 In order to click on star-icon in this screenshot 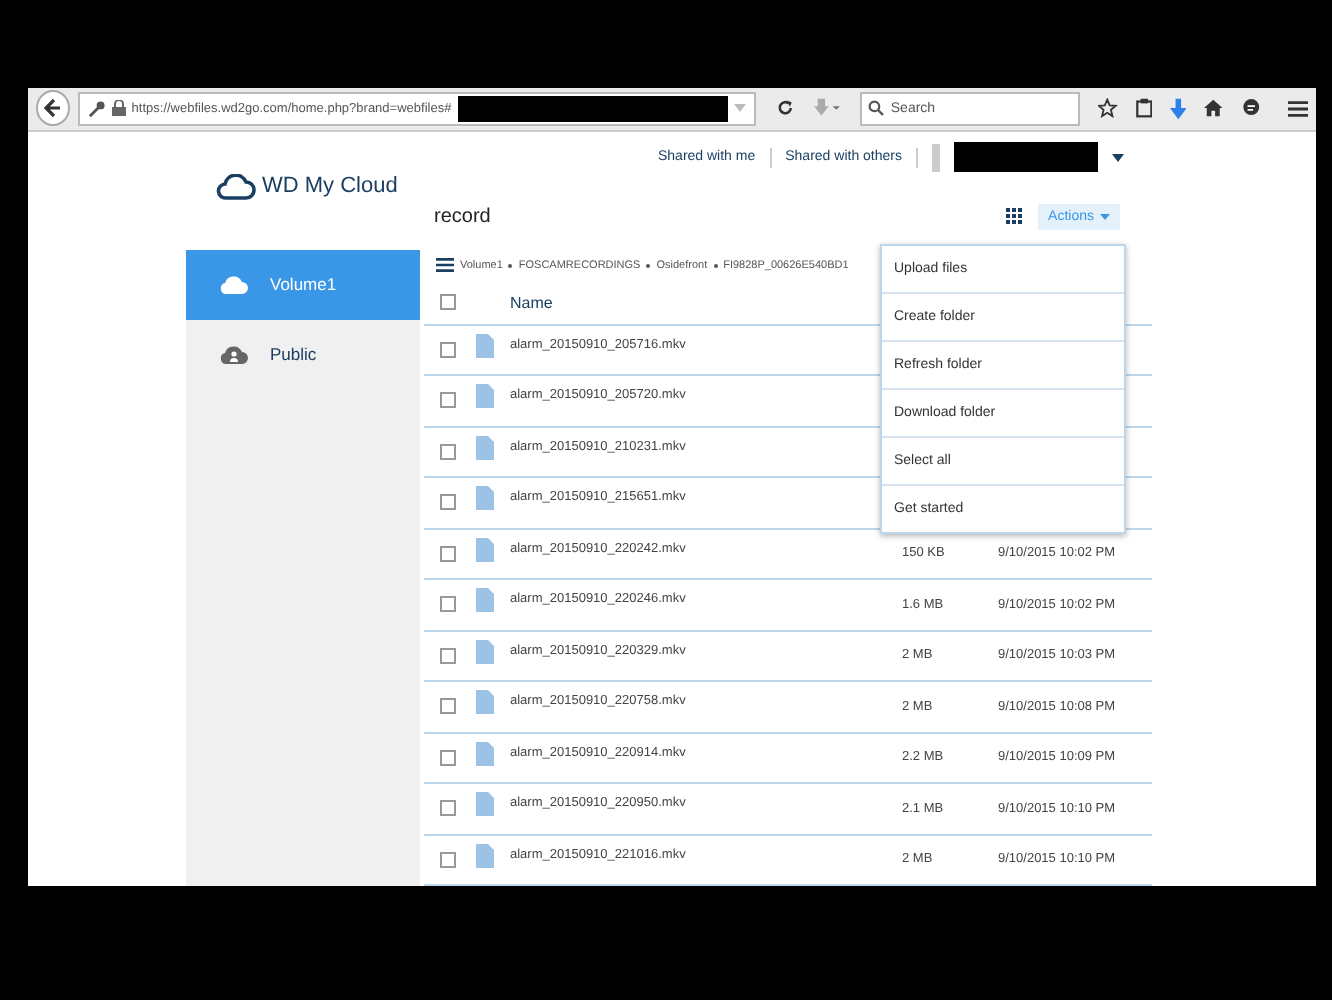, I will do `click(1108, 108)`.